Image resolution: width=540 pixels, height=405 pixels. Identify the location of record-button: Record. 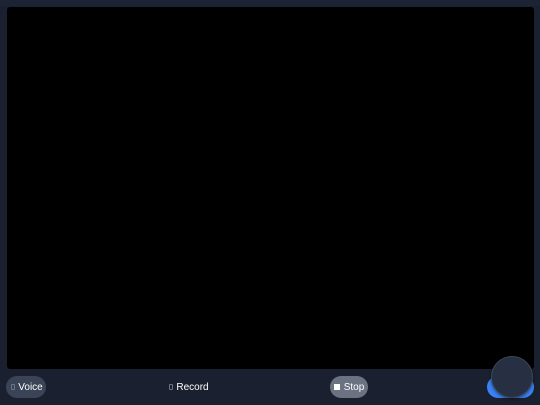
(189, 387).